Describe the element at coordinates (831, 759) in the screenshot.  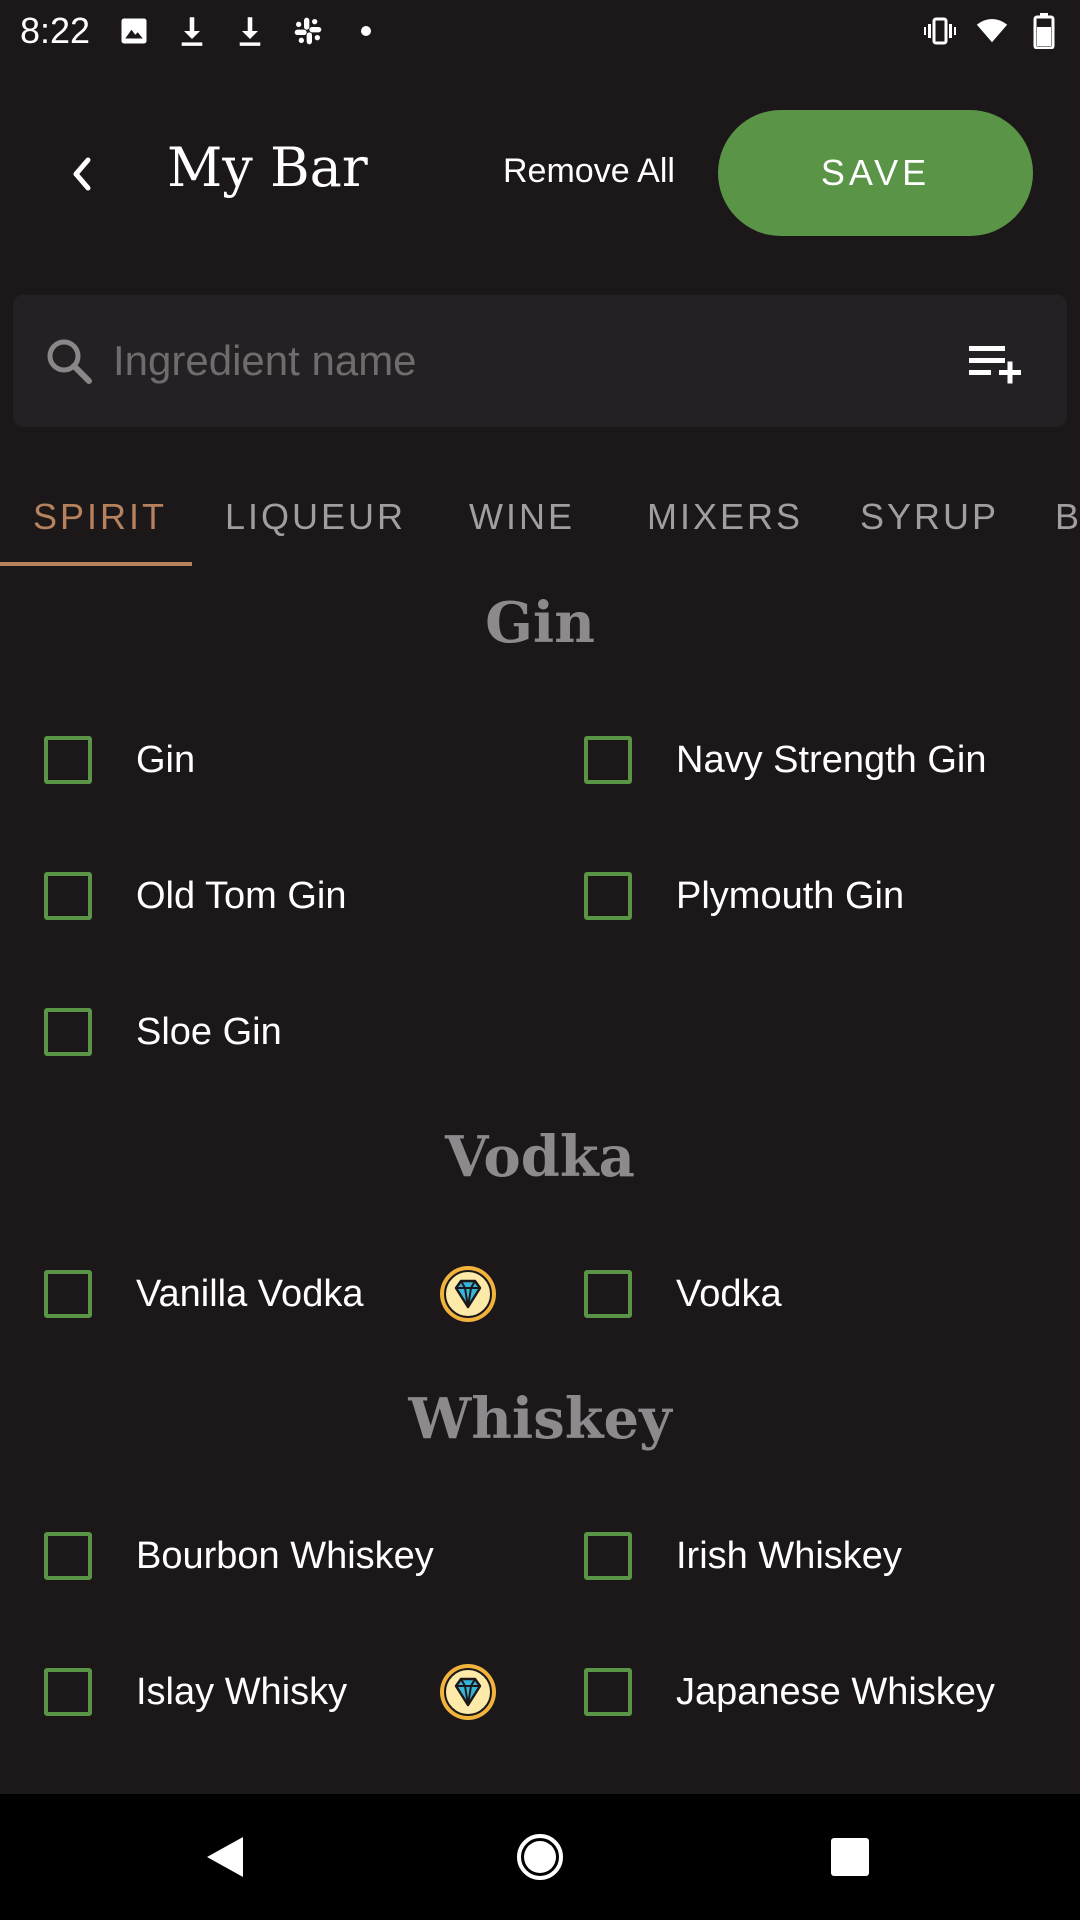
I see `ingredient-label: Navy Strength Gin` at that location.